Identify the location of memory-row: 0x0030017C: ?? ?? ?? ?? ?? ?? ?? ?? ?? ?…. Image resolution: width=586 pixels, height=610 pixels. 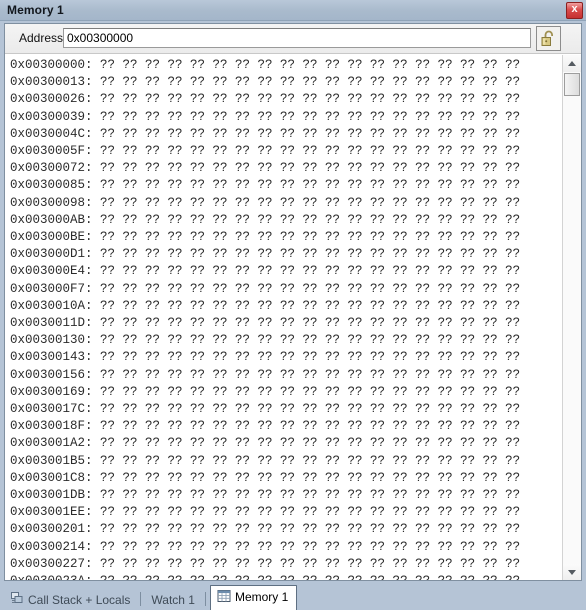
(265, 409).